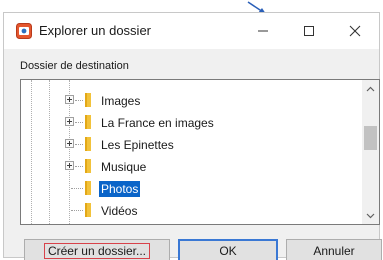 This screenshot has height=260, width=383. What do you see at coordinates (121, 101) in the screenshot?
I see `tree-item-label: Images` at bounding box center [121, 101].